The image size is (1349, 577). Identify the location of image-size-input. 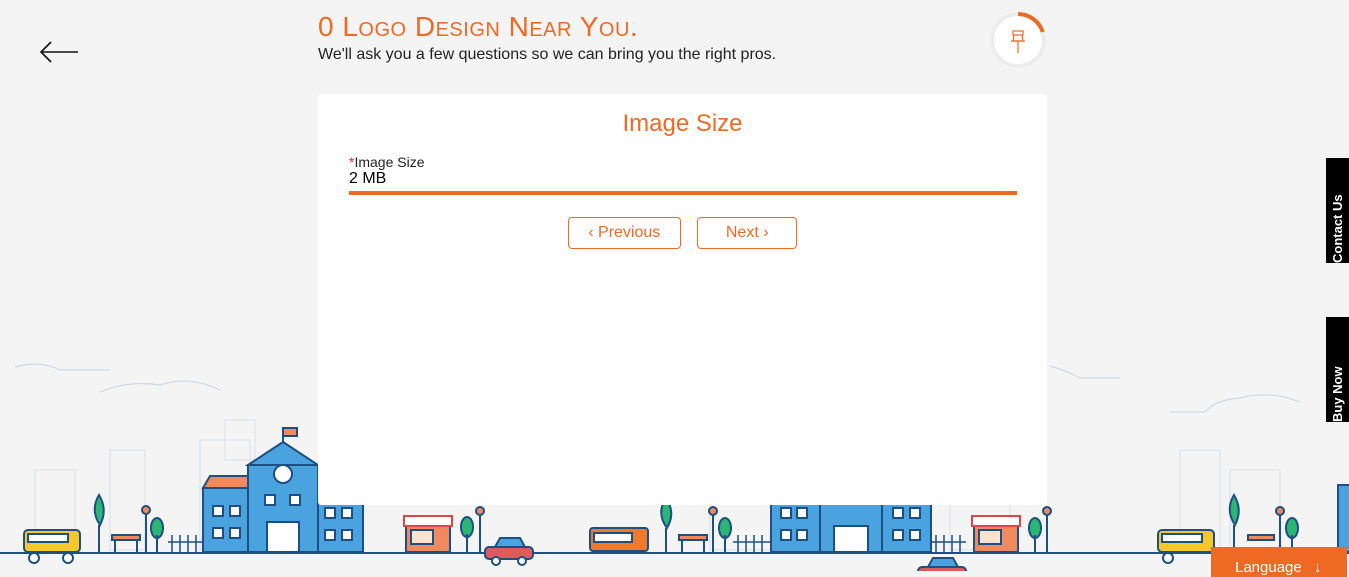
(683, 182).